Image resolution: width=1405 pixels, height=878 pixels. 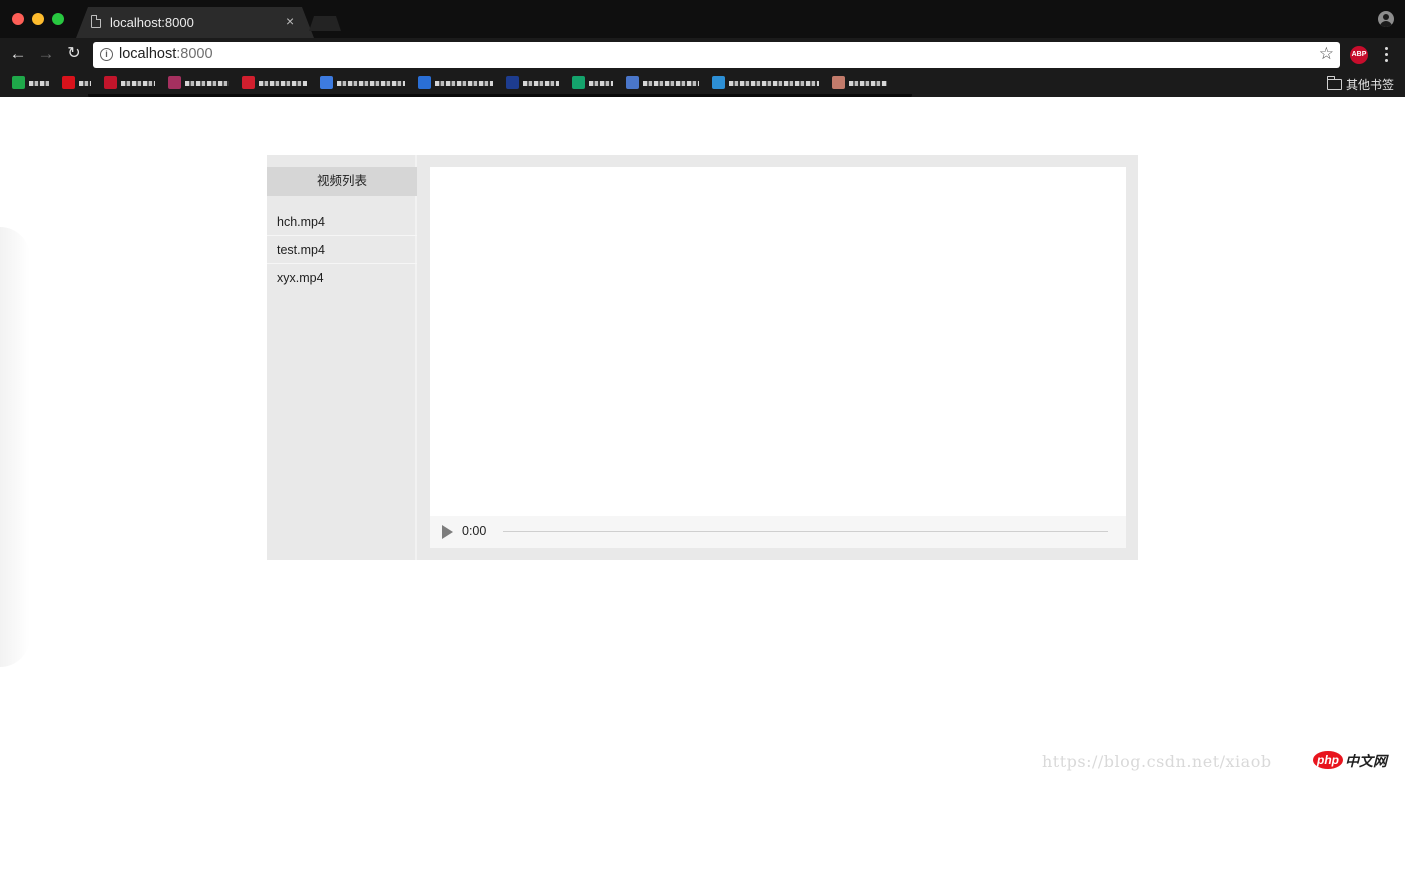 What do you see at coordinates (1386, 19) in the screenshot?
I see `profile-icon` at bounding box center [1386, 19].